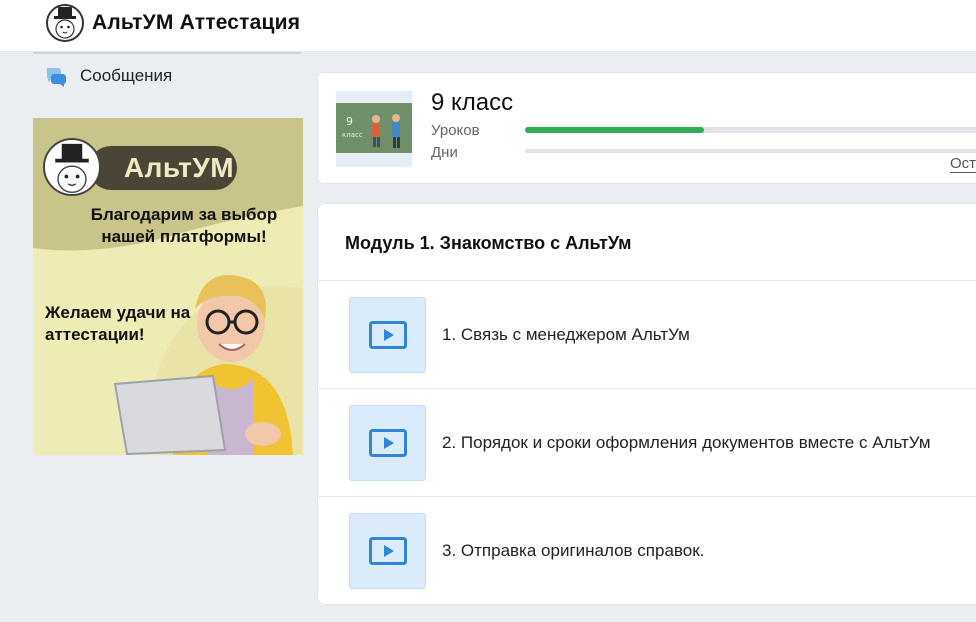 This screenshot has height=622, width=976. Describe the element at coordinates (56, 77) in the screenshot. I see `chat-bubbles-icon` at that location.